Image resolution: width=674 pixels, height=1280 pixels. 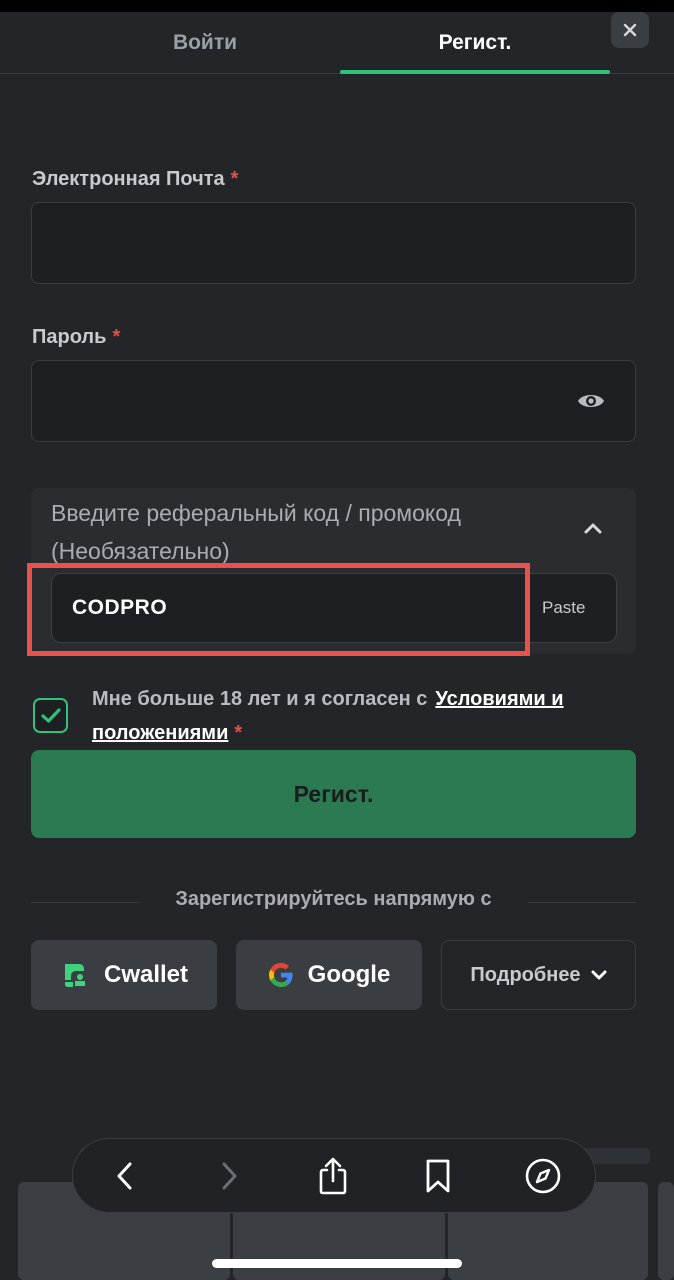 I want to click on browser-toolbar, so click(x=334, y=1175).